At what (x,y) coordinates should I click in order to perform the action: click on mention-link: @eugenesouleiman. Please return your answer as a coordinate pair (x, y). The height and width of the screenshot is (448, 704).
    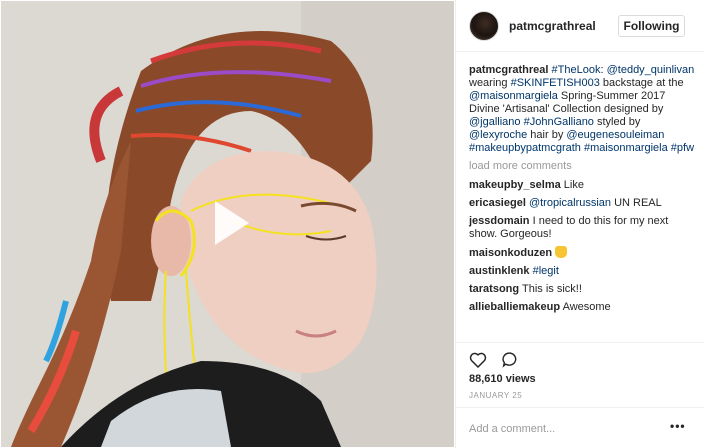
    Looking at the image, I should click on (615, 135).